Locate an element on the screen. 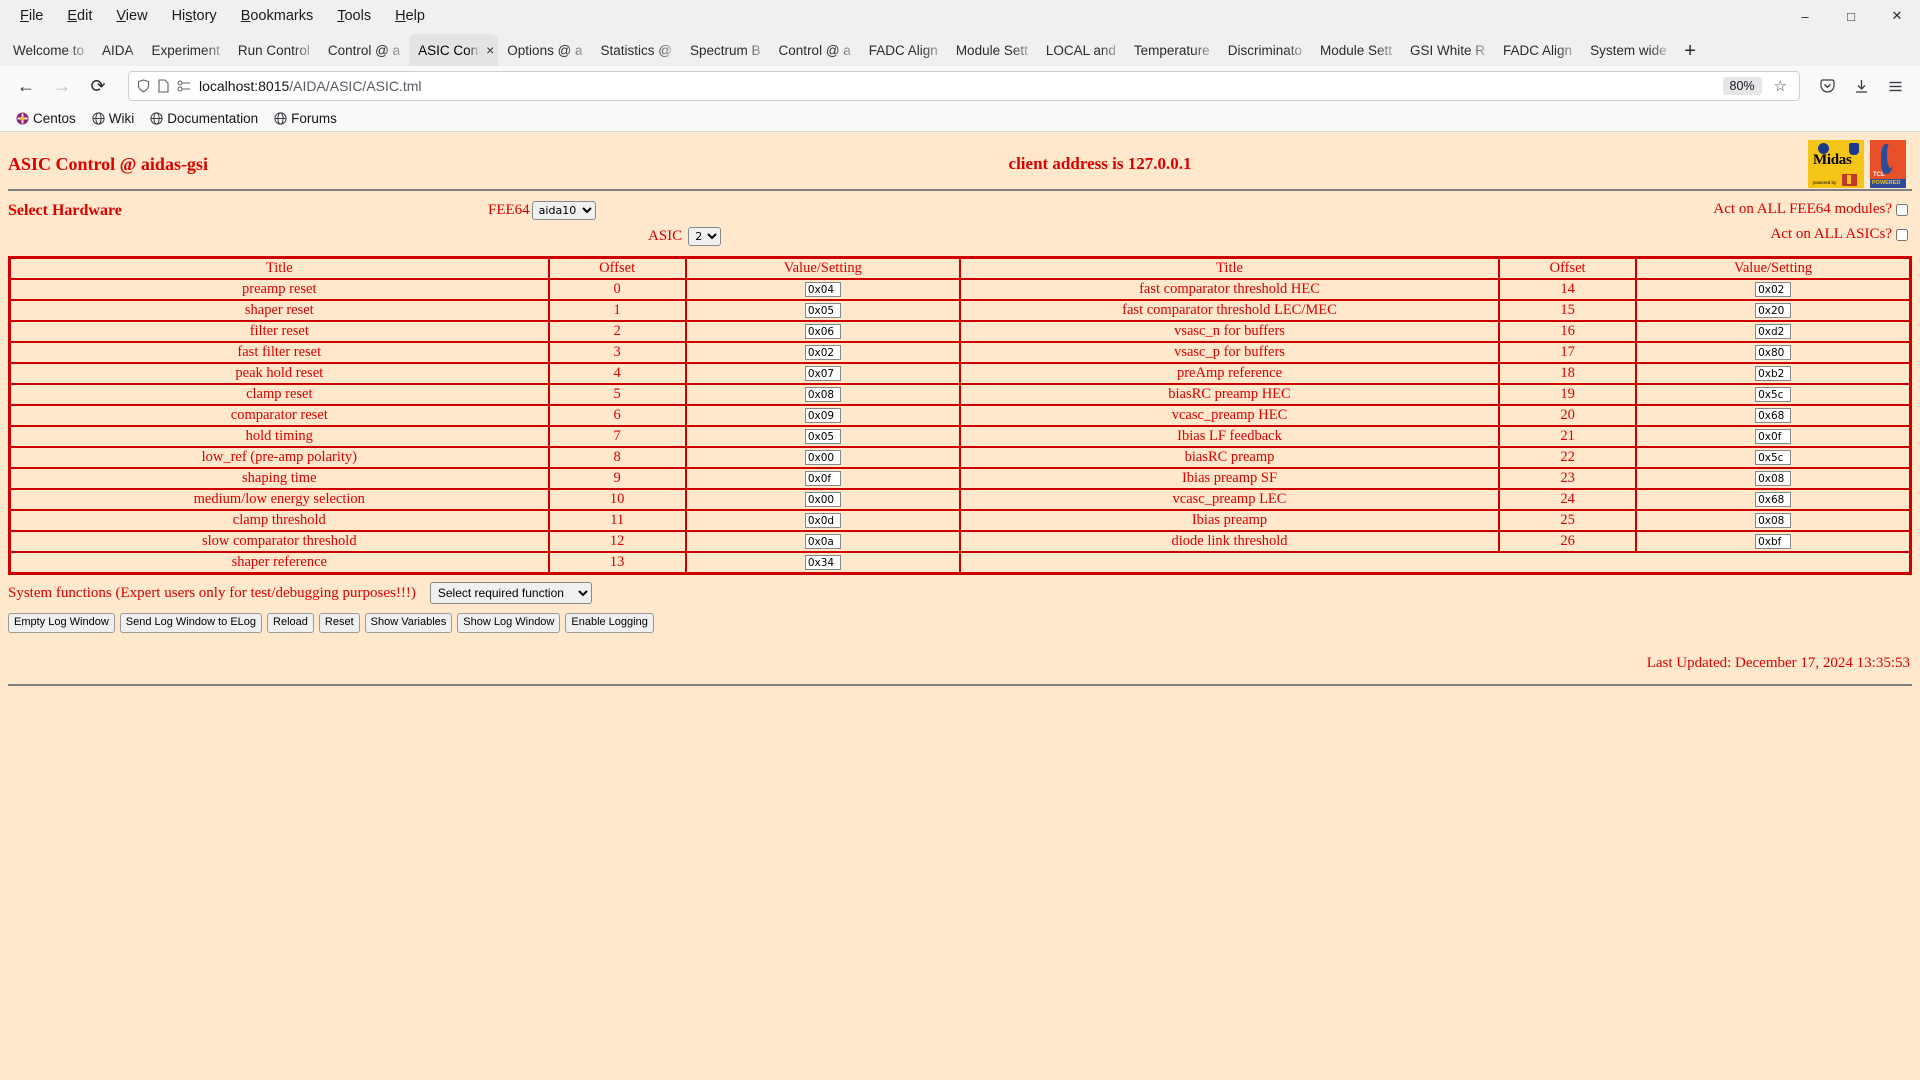  close-icon: ✕ is located at coordinates (1897, 16).